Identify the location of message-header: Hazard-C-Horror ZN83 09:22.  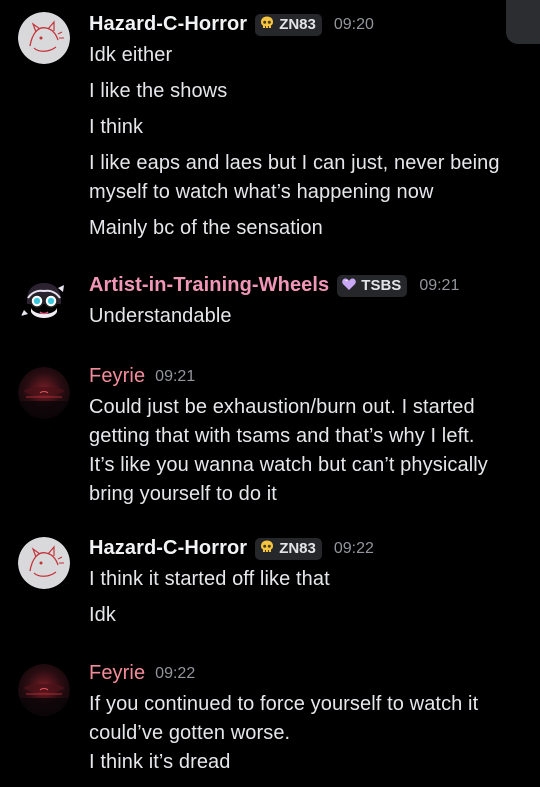
(231, 548).